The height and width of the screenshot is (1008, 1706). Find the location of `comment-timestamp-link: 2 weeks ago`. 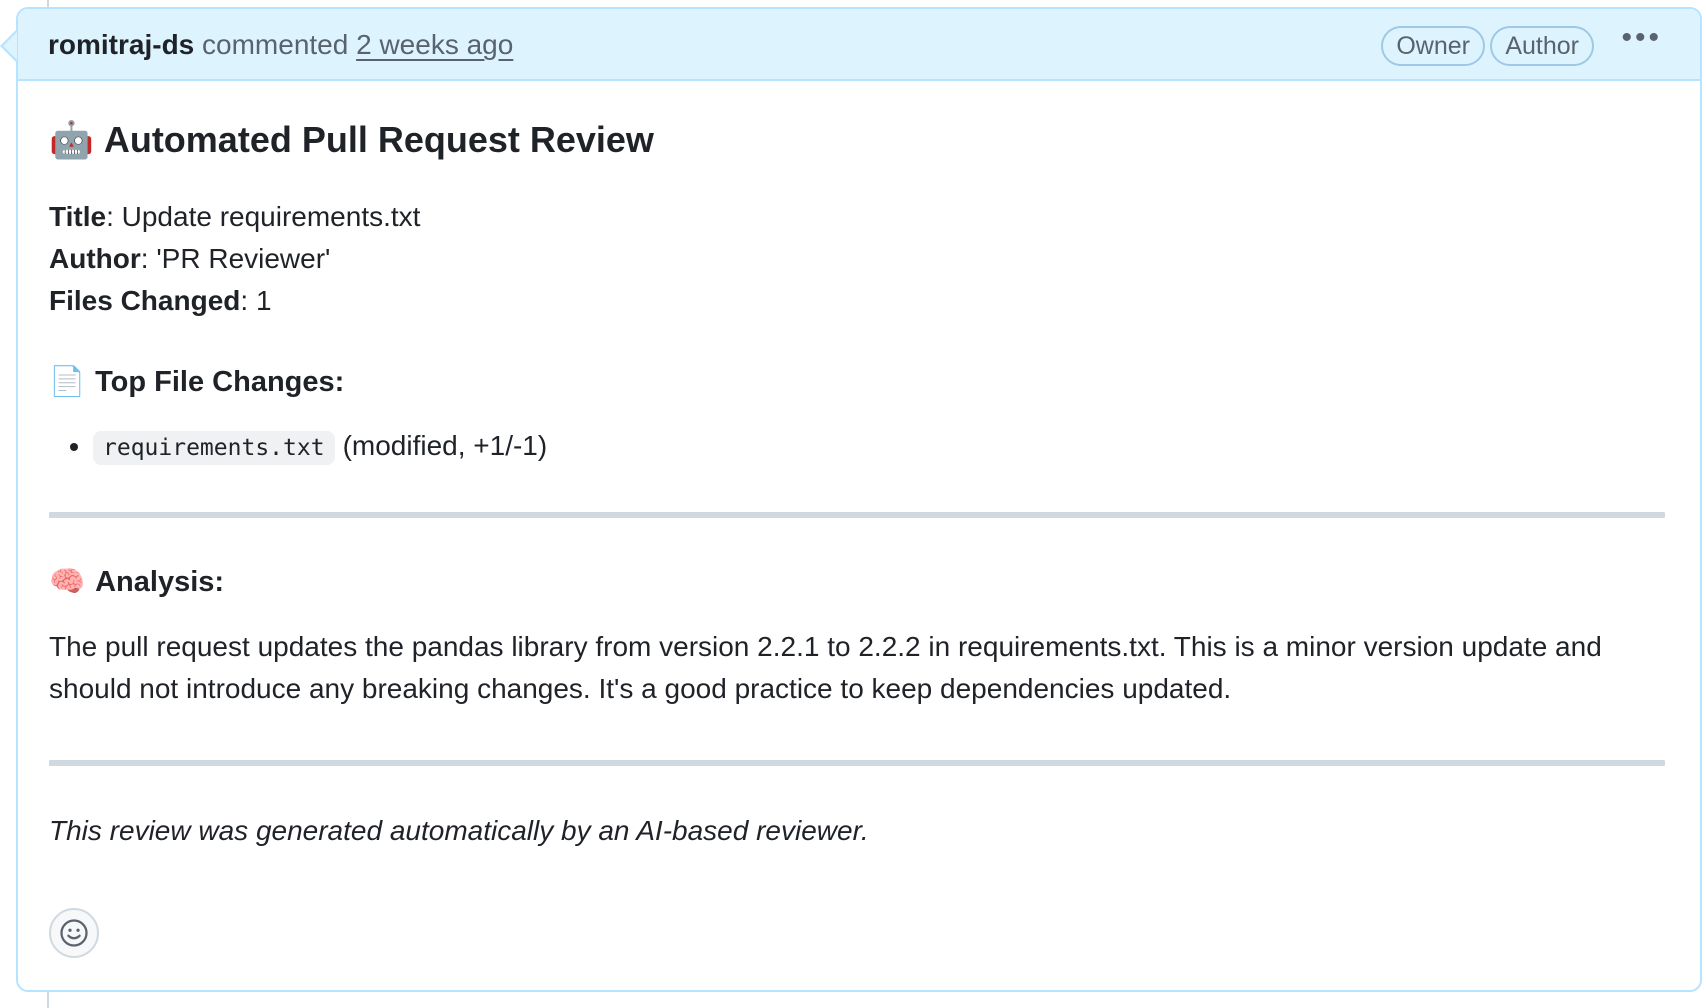

comment-timestamp-link: 2 weeks ago is located at coordinates (434, 44).